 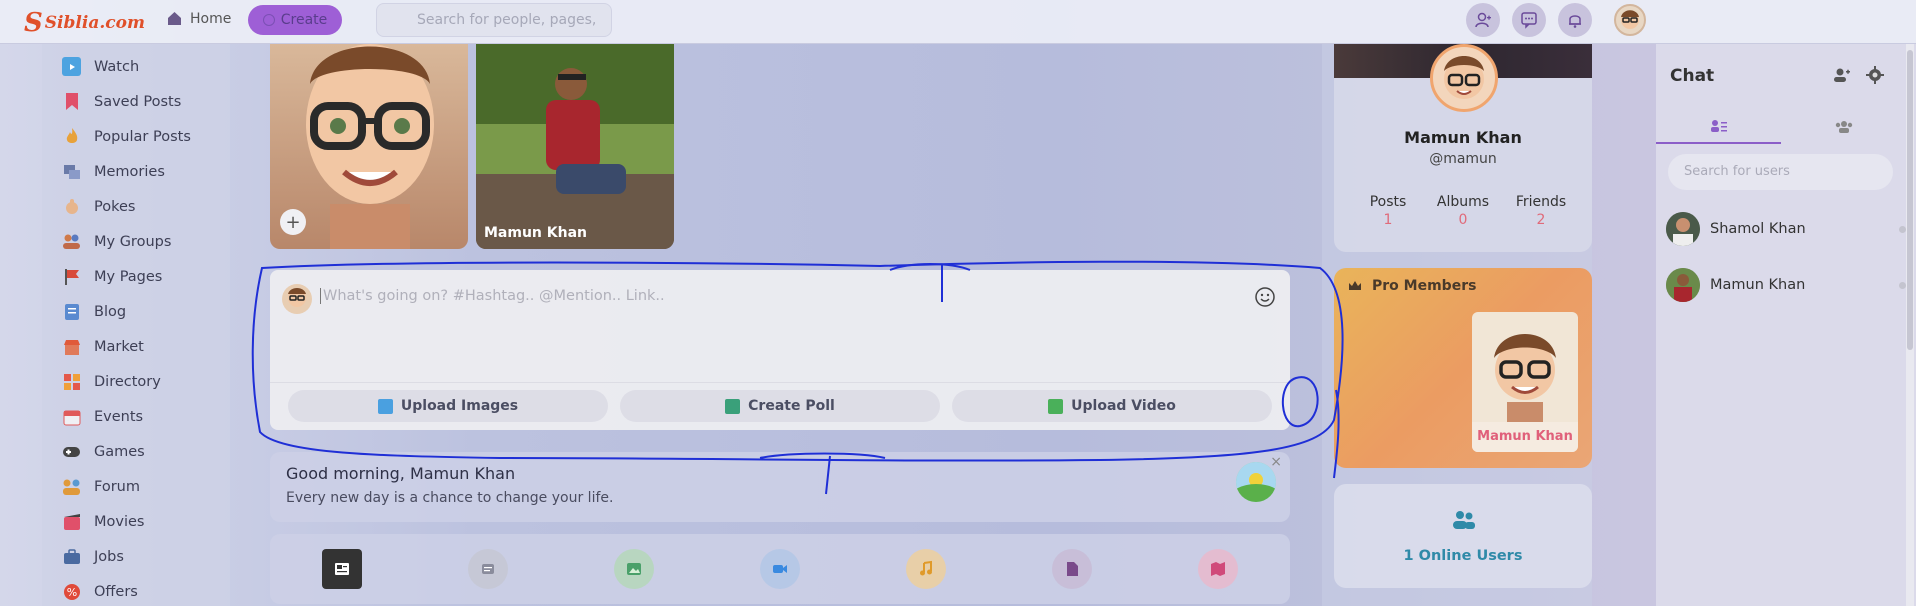 I want to click on jobs-icon, so click(x=71, y=556).